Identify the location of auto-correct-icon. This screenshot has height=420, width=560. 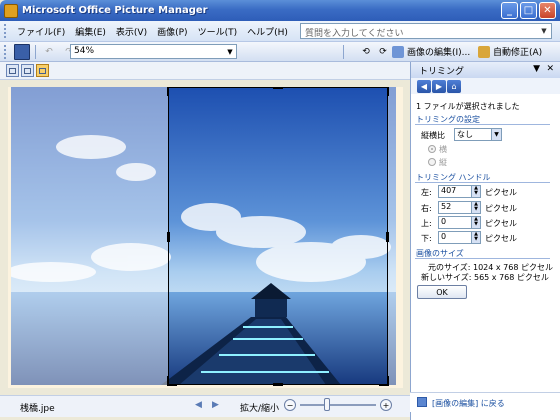
(484, 51).